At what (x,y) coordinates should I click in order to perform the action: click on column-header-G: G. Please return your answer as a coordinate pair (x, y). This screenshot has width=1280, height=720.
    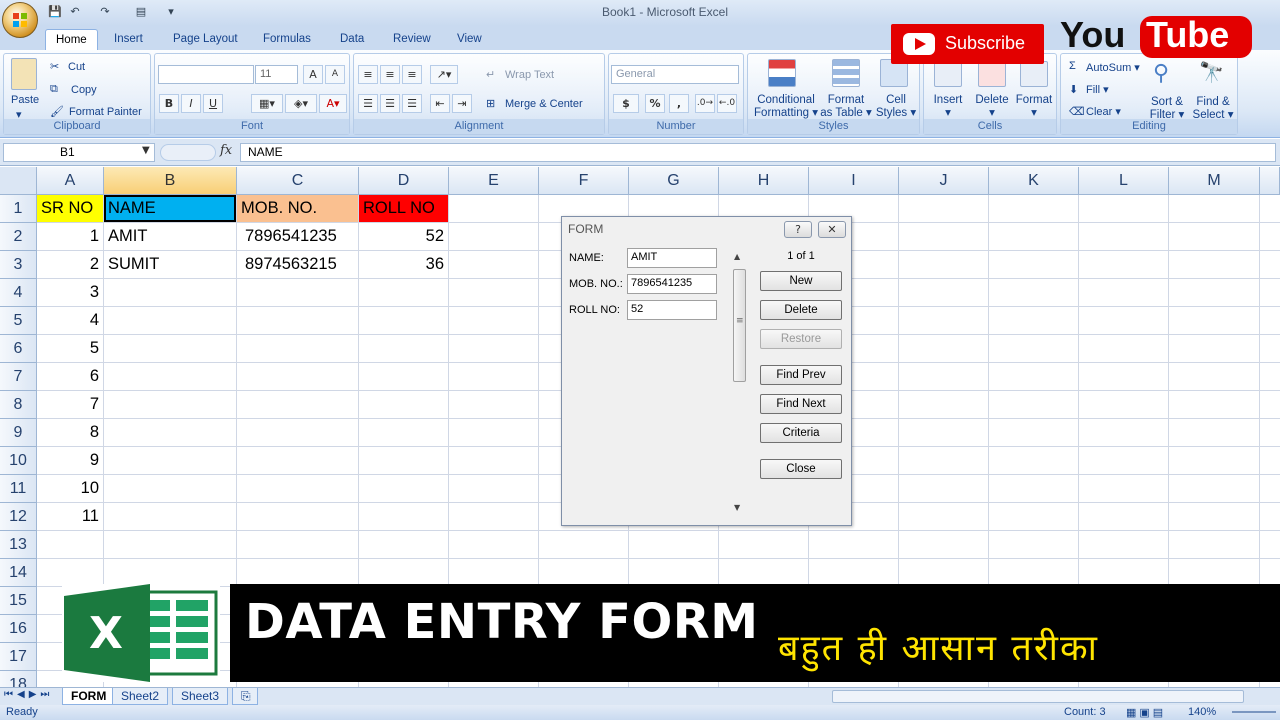
    Looking at the image, I should click on (674, 181).